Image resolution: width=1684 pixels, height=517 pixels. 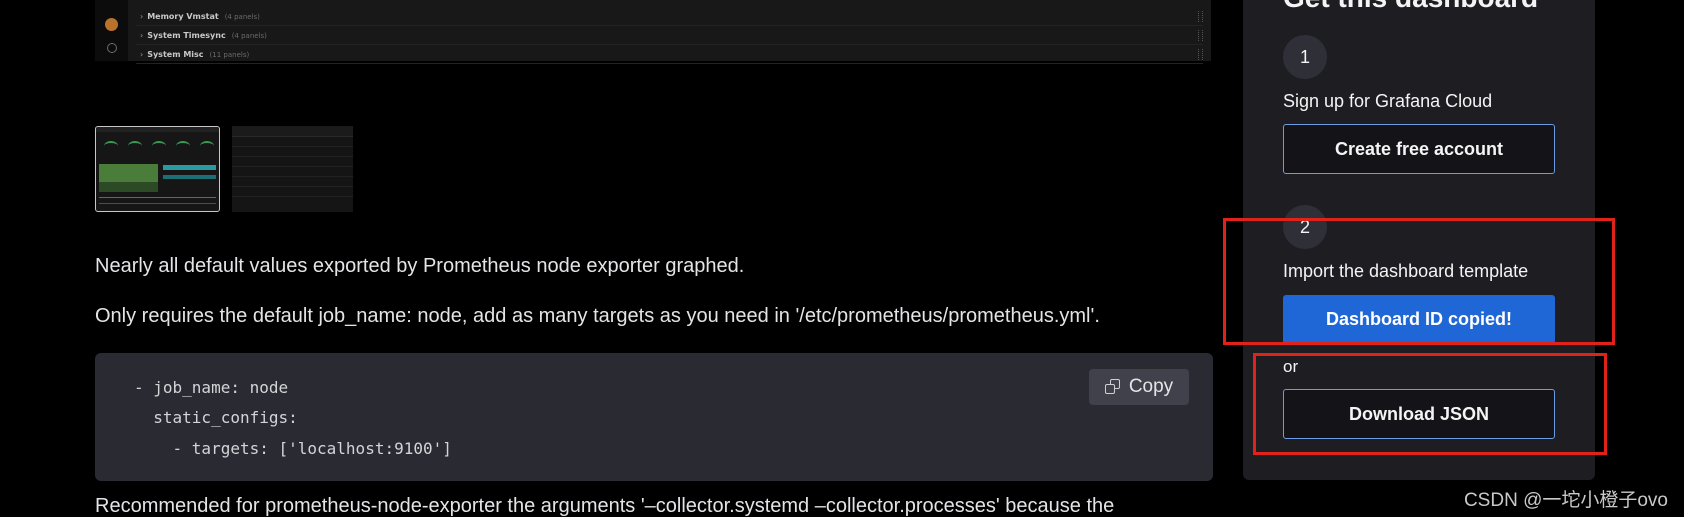 I want to click on preview-left-rail, so click(x=111, y=30).